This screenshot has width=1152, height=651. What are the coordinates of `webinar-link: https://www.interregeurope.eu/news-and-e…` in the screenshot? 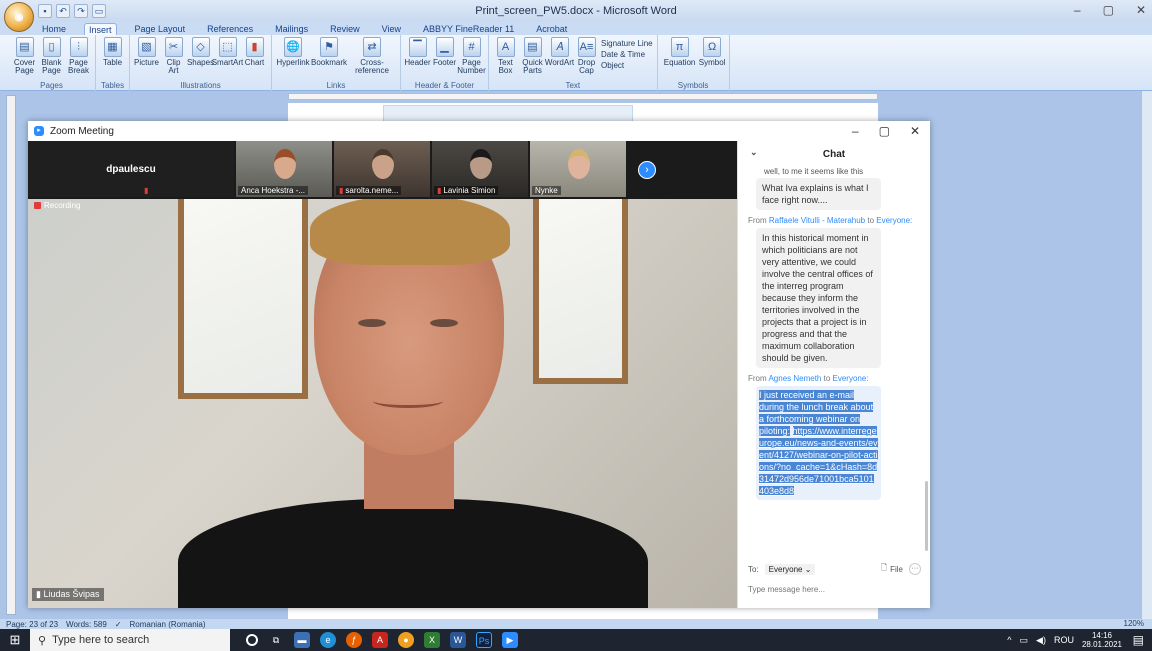 It's located at (818, 461).